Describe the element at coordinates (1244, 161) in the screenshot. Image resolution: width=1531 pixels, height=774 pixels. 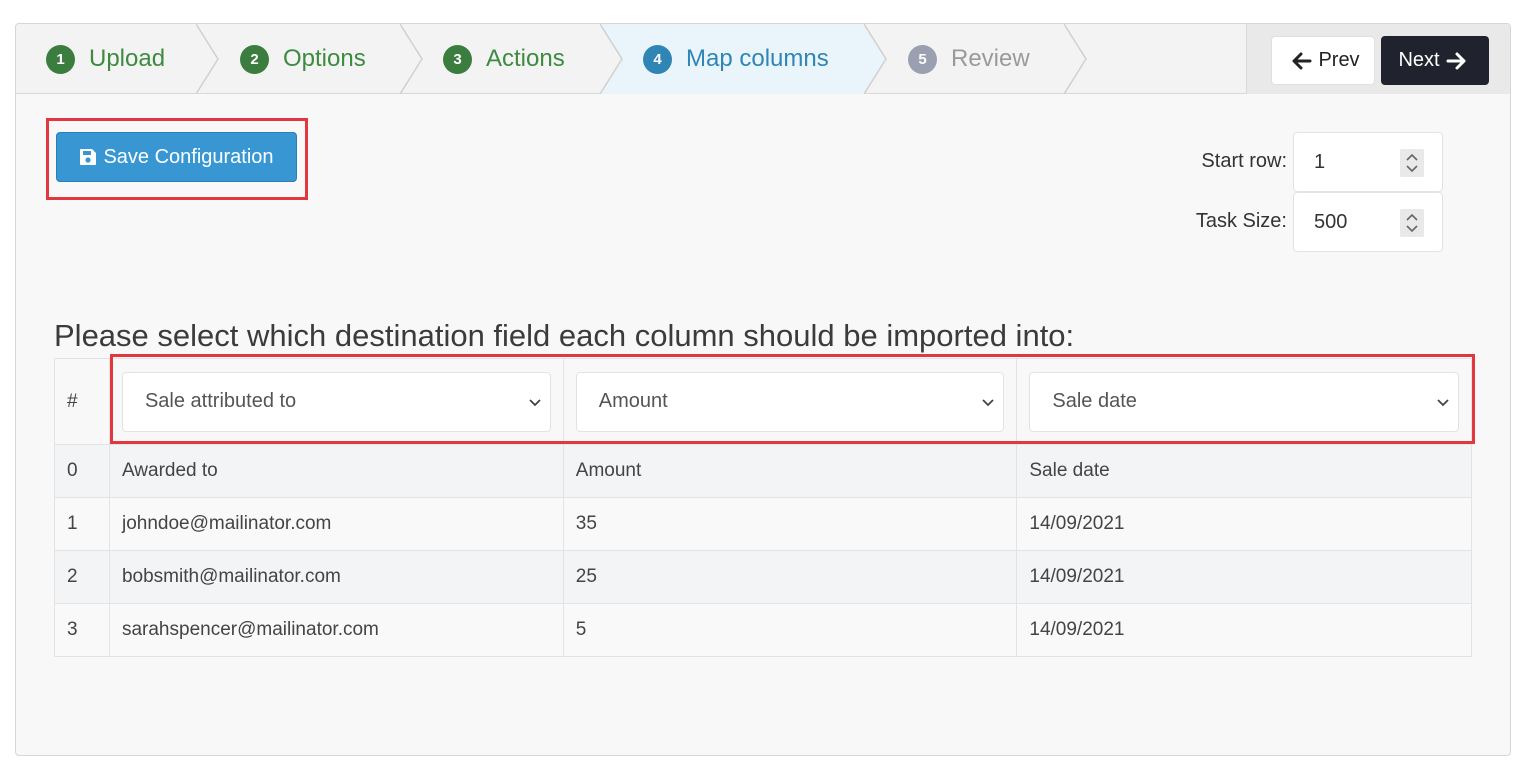
I see `start-row-label: Start row:` at that location.